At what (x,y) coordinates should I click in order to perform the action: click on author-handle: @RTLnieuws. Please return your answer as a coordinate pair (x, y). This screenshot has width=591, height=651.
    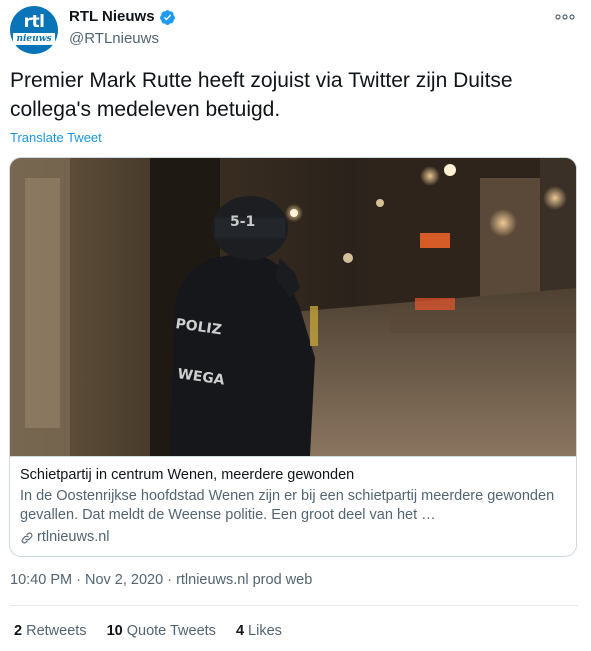
    Looking at the image, I should click on (122, 39).